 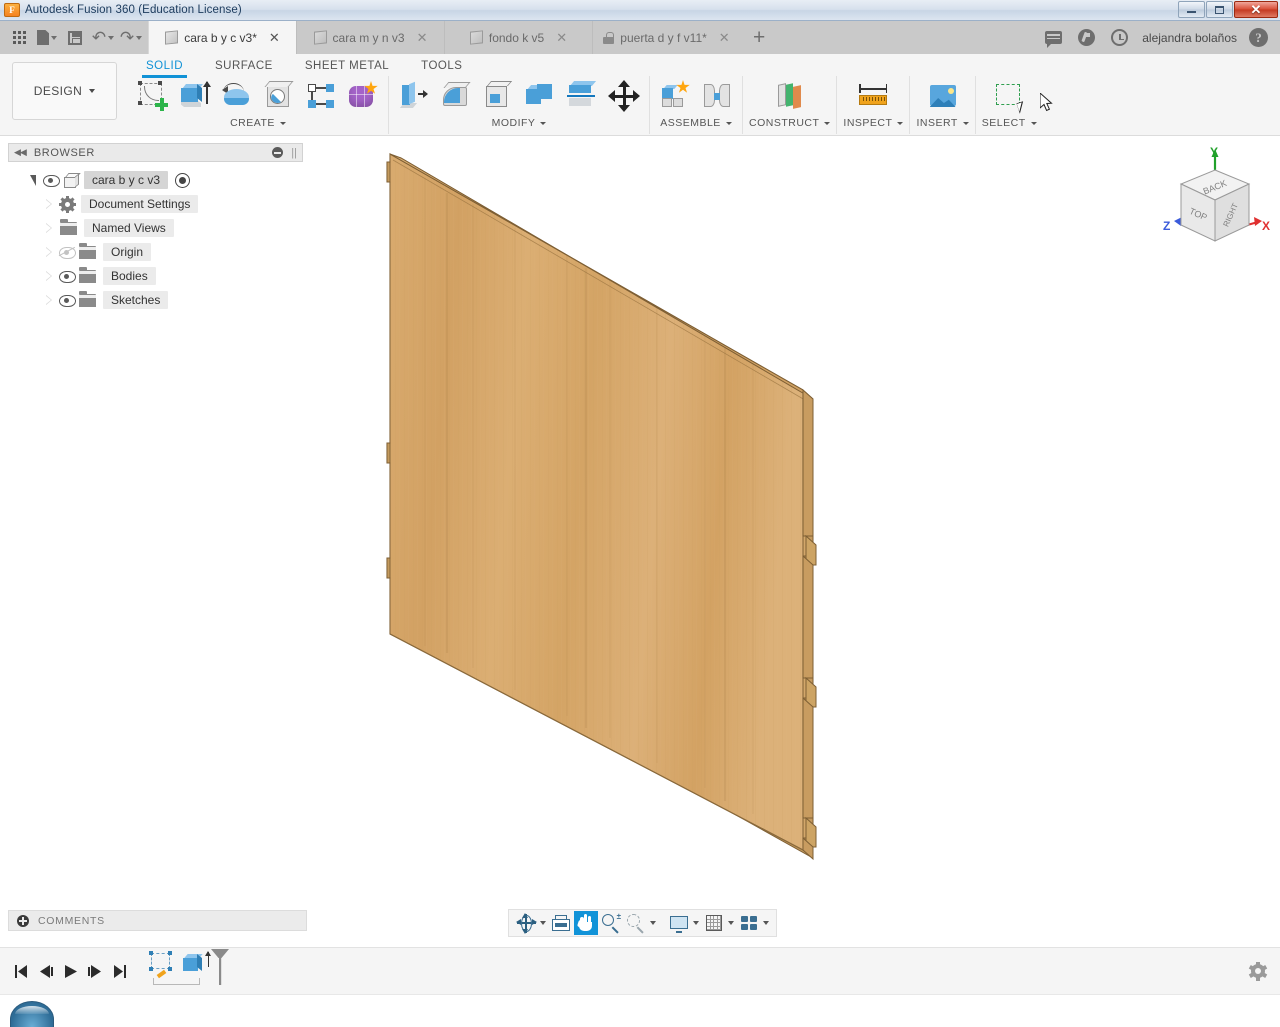 I want to click on save-button, so click(x=75, y=38).